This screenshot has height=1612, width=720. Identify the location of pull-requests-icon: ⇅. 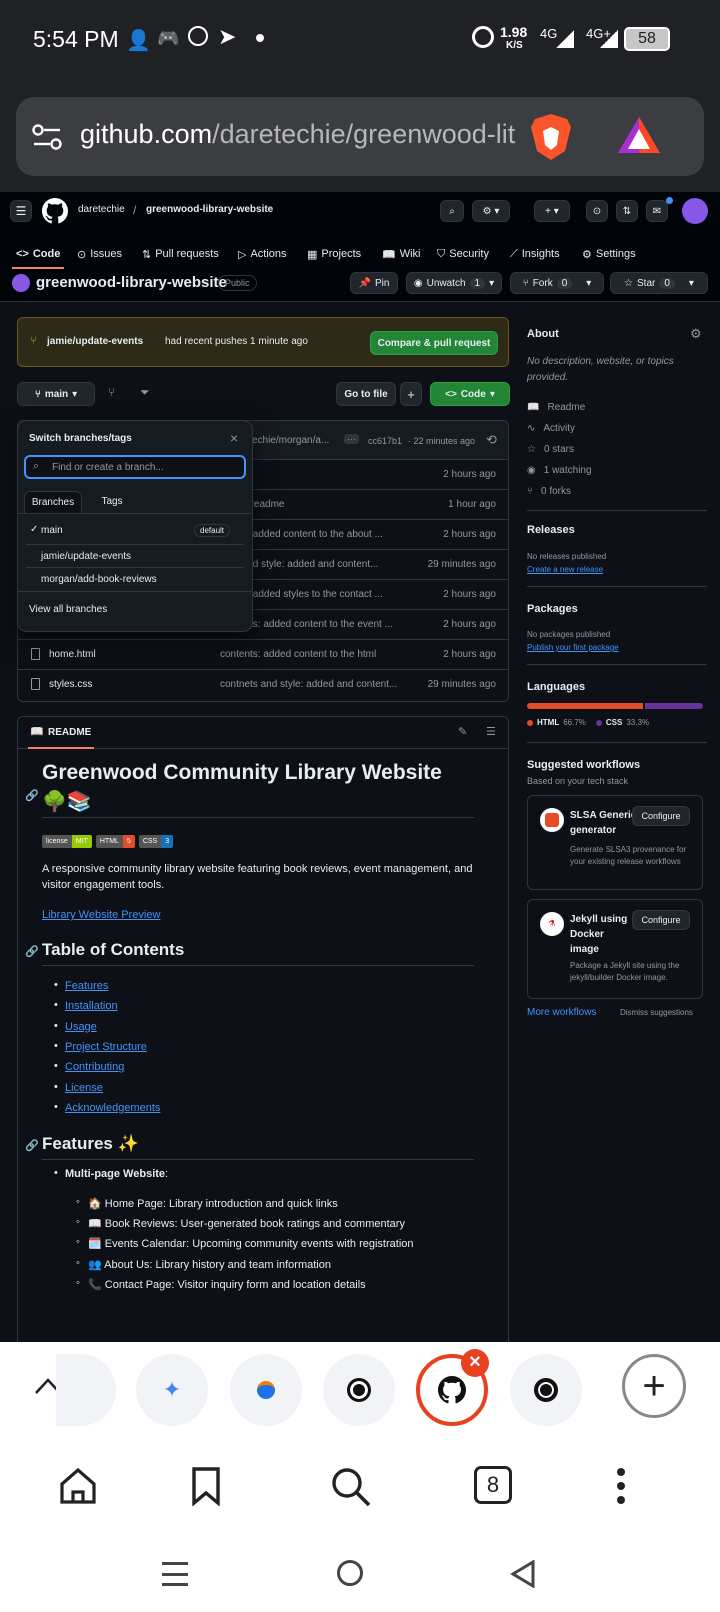
(627, 211).